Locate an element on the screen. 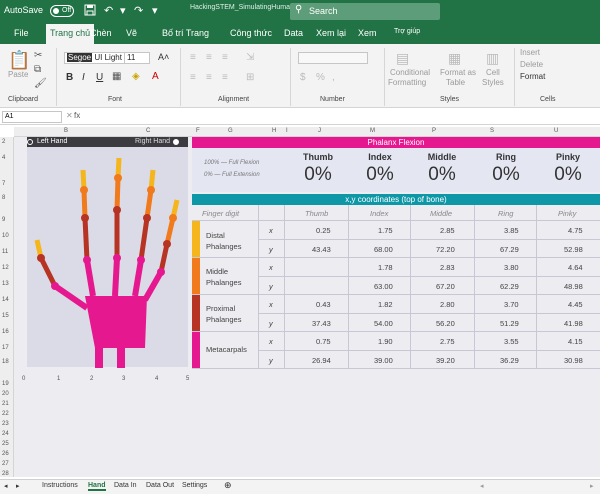  font-size-box: 11 is located at coordinates (137, 58).